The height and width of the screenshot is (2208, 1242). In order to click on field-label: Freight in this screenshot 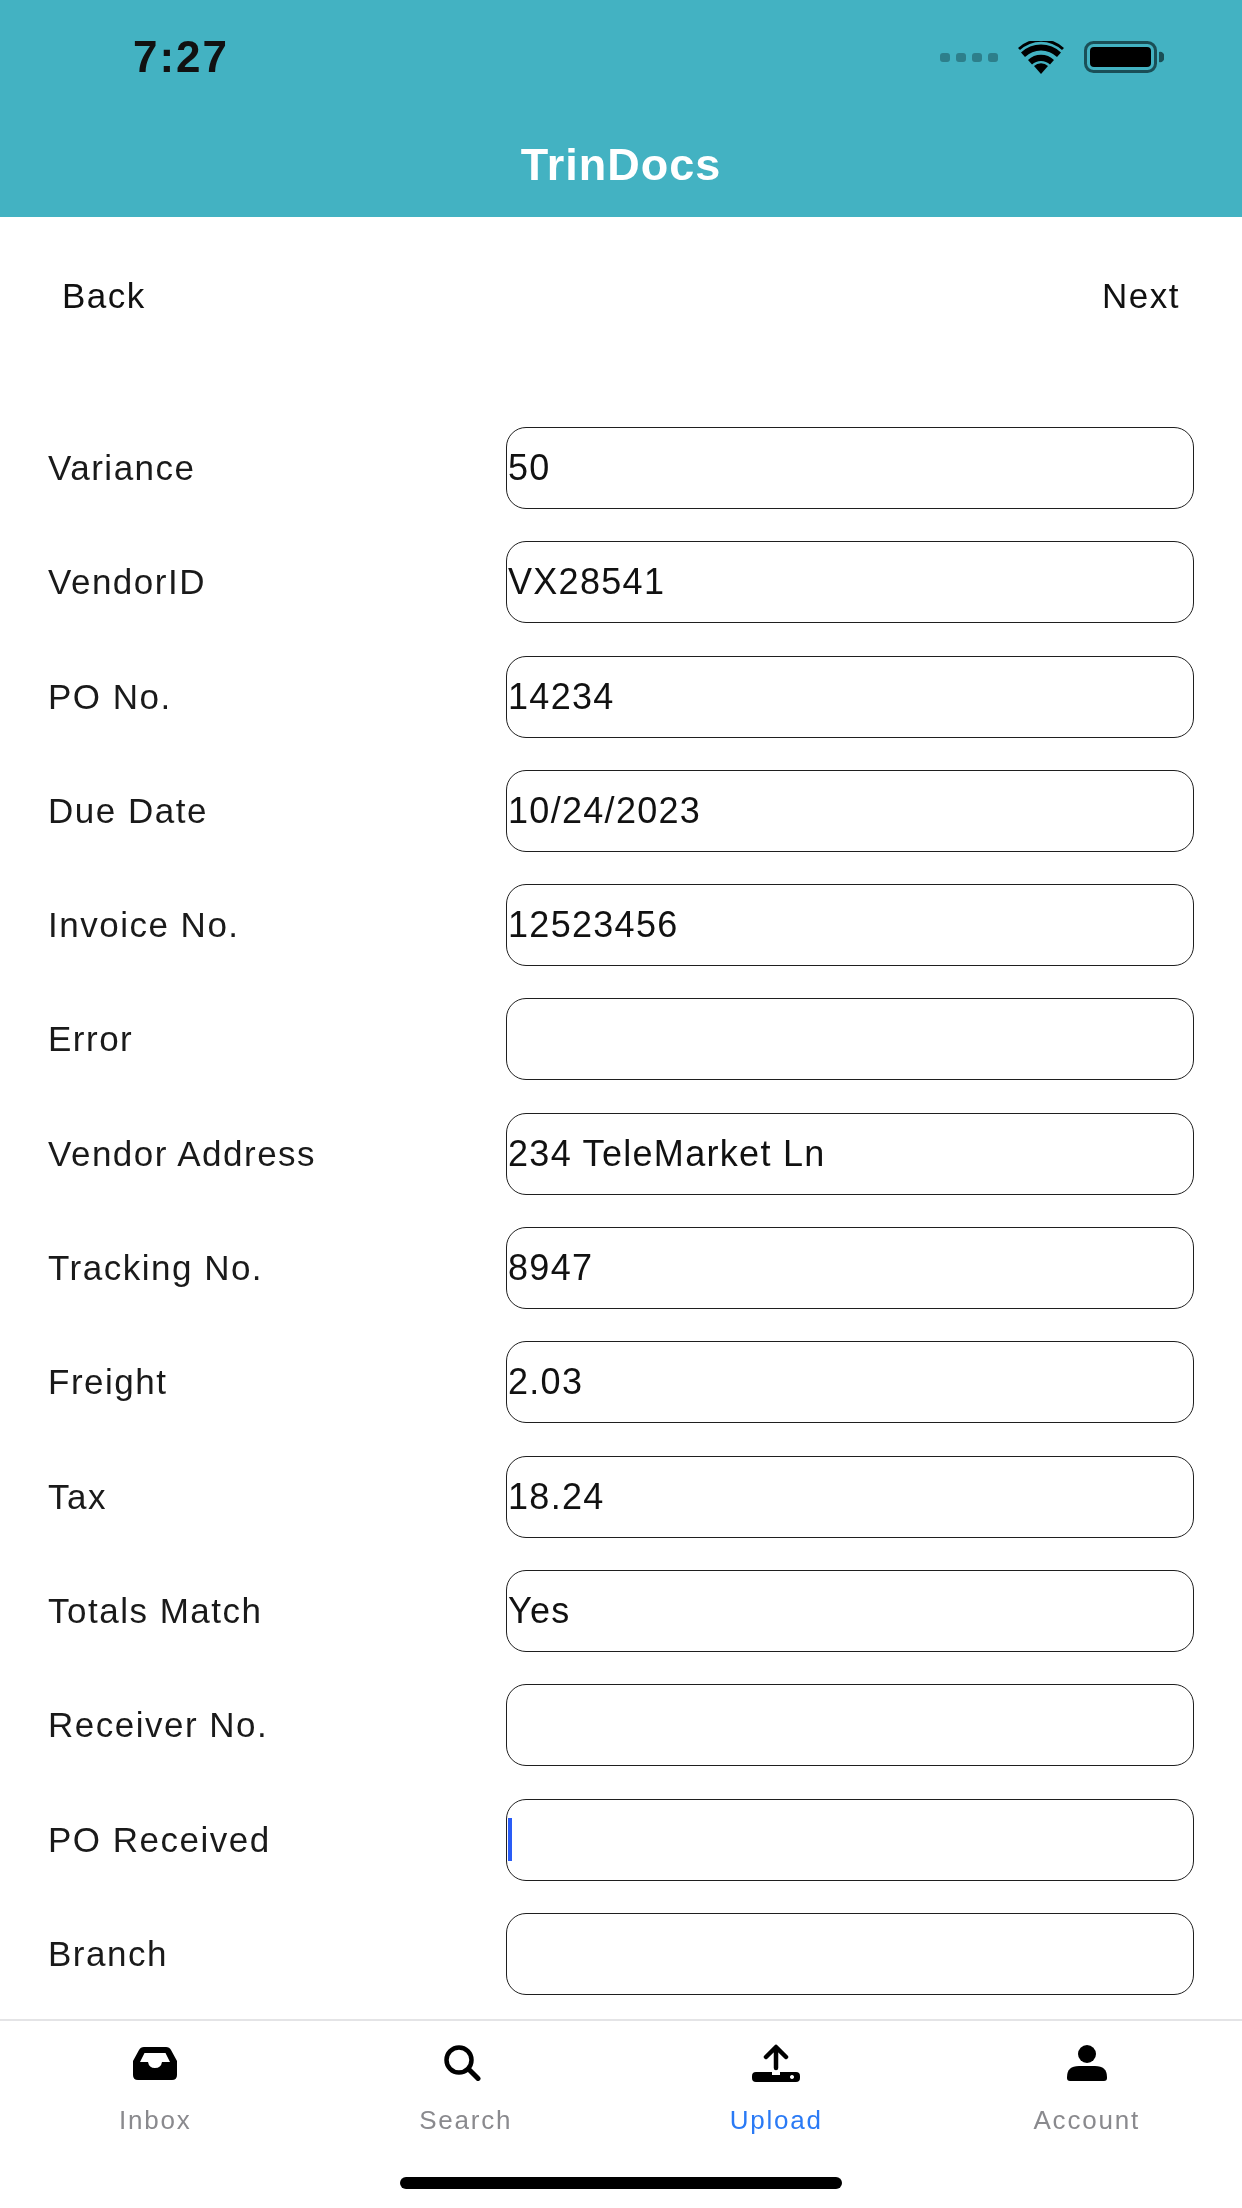, I will do `click(108, 1382)`.